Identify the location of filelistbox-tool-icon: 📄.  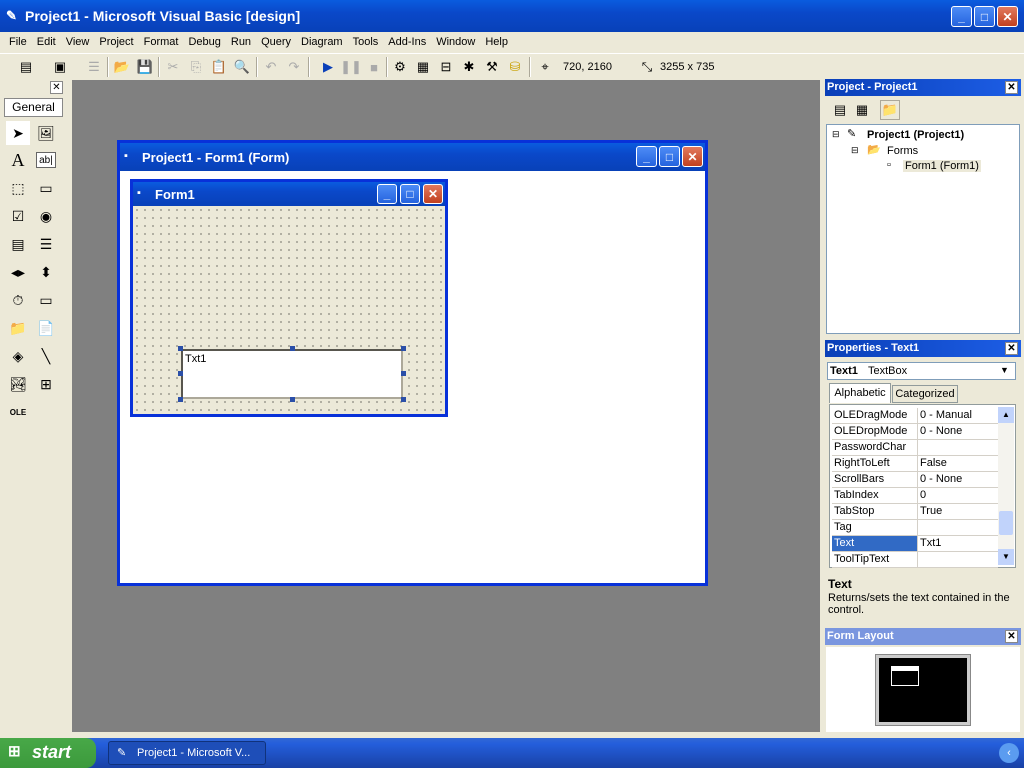
(46, 328).